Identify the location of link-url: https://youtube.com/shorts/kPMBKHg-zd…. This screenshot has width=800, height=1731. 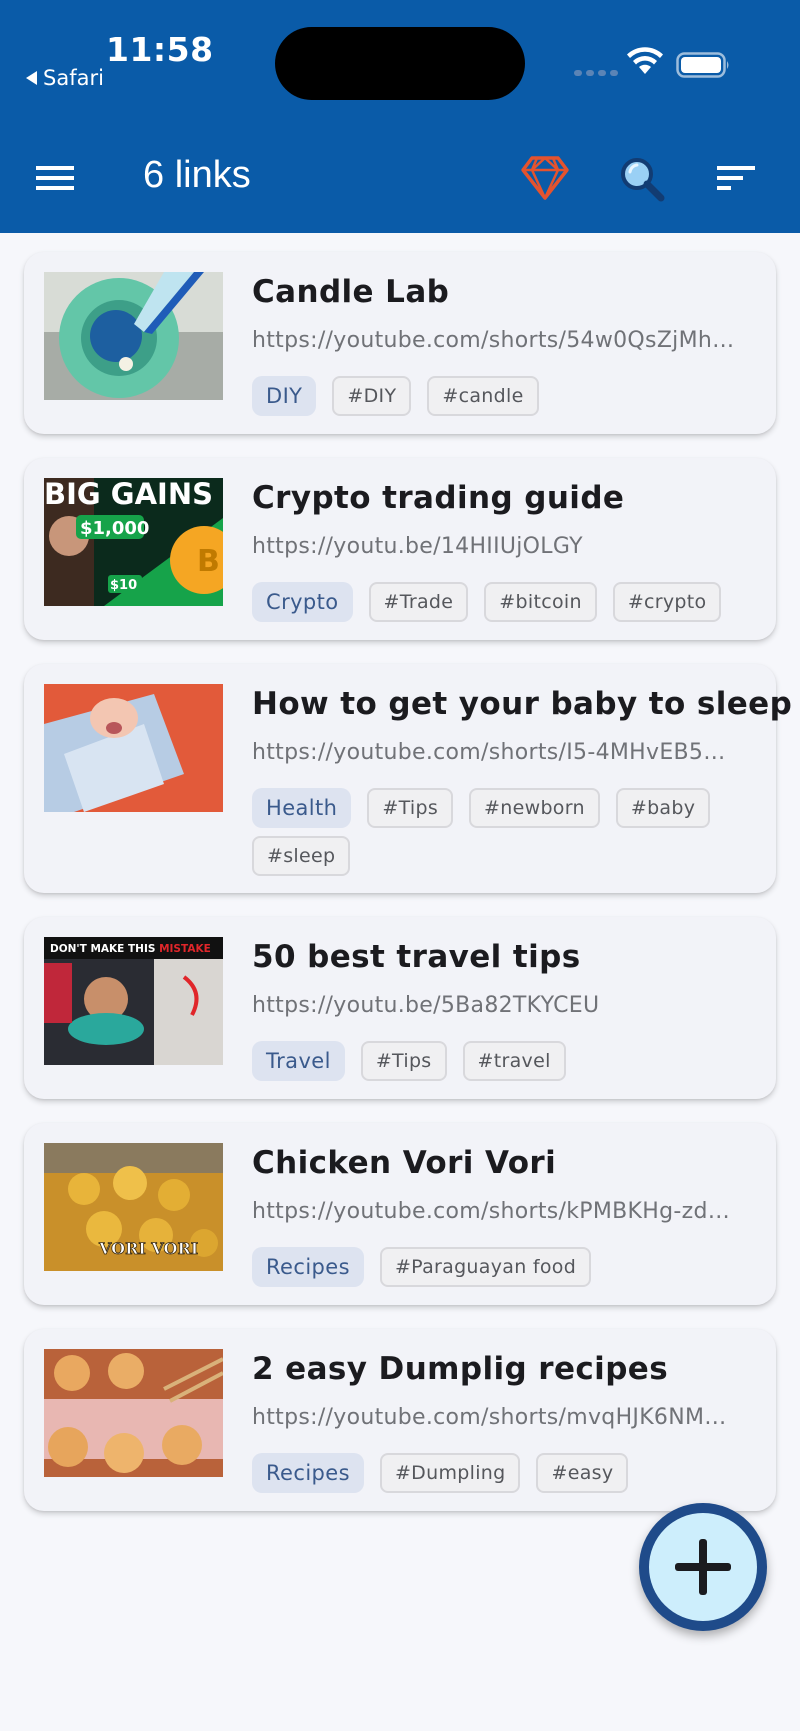
(507, 1211).